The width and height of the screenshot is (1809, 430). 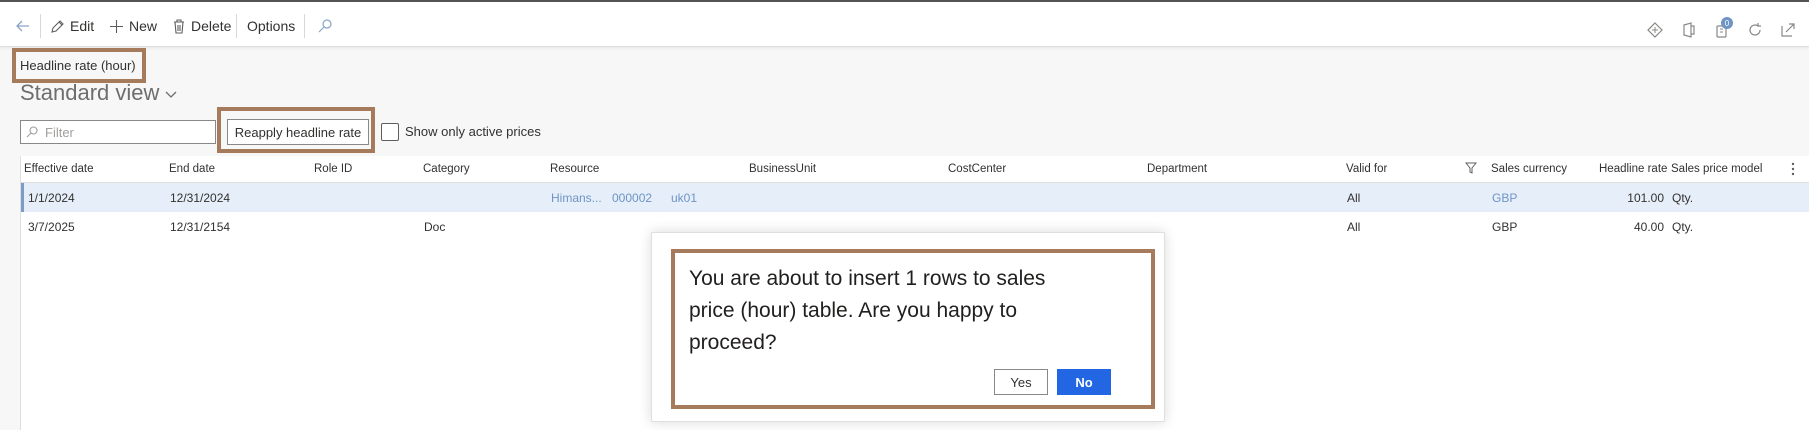 What do you see at coordinates (1688, 30) in the screenshot?
I see `office-icon` at bounding box center [1688, 30].